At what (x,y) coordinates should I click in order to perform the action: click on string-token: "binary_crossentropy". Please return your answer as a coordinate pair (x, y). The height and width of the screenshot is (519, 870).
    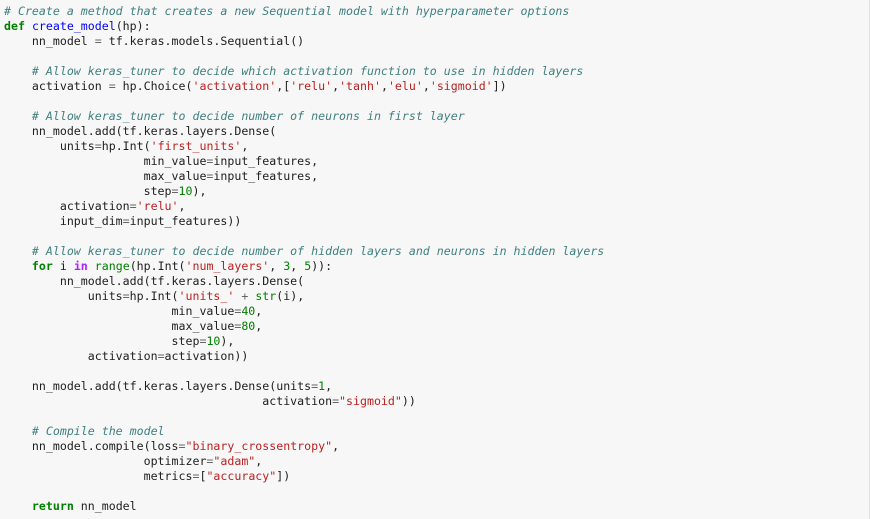
    Looking at the image, I should click on (259, 446).